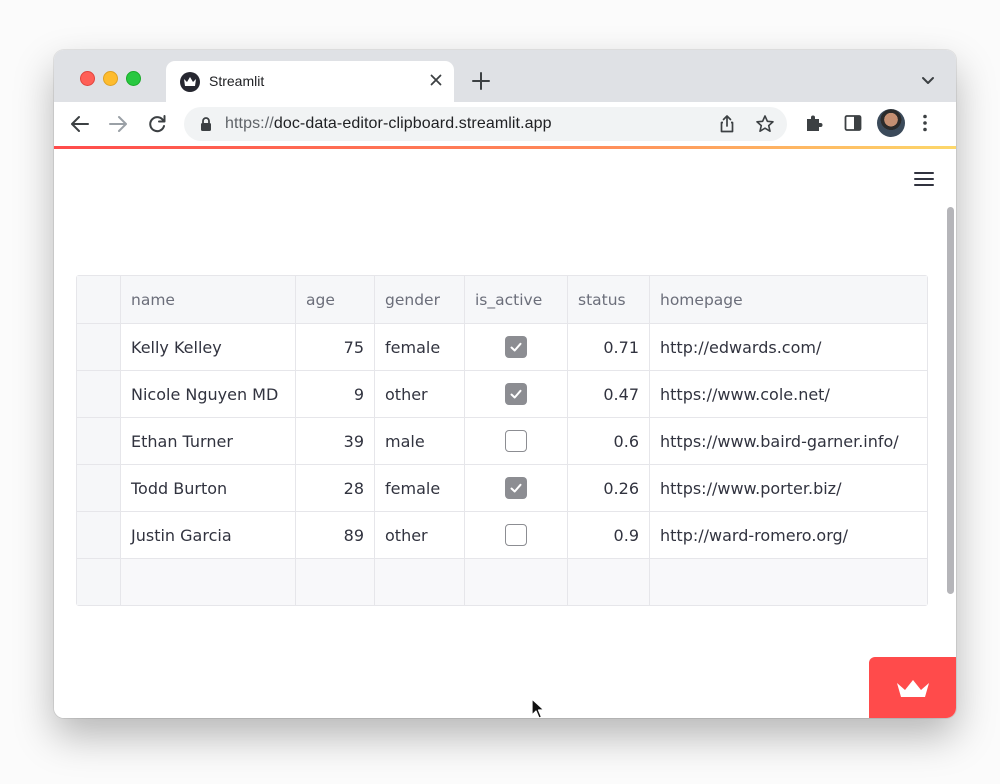 This screenshot has width=1000, height=784. Describe the element at coordinates (727, 126) in the screenshot. I see `share-icon` at that location.